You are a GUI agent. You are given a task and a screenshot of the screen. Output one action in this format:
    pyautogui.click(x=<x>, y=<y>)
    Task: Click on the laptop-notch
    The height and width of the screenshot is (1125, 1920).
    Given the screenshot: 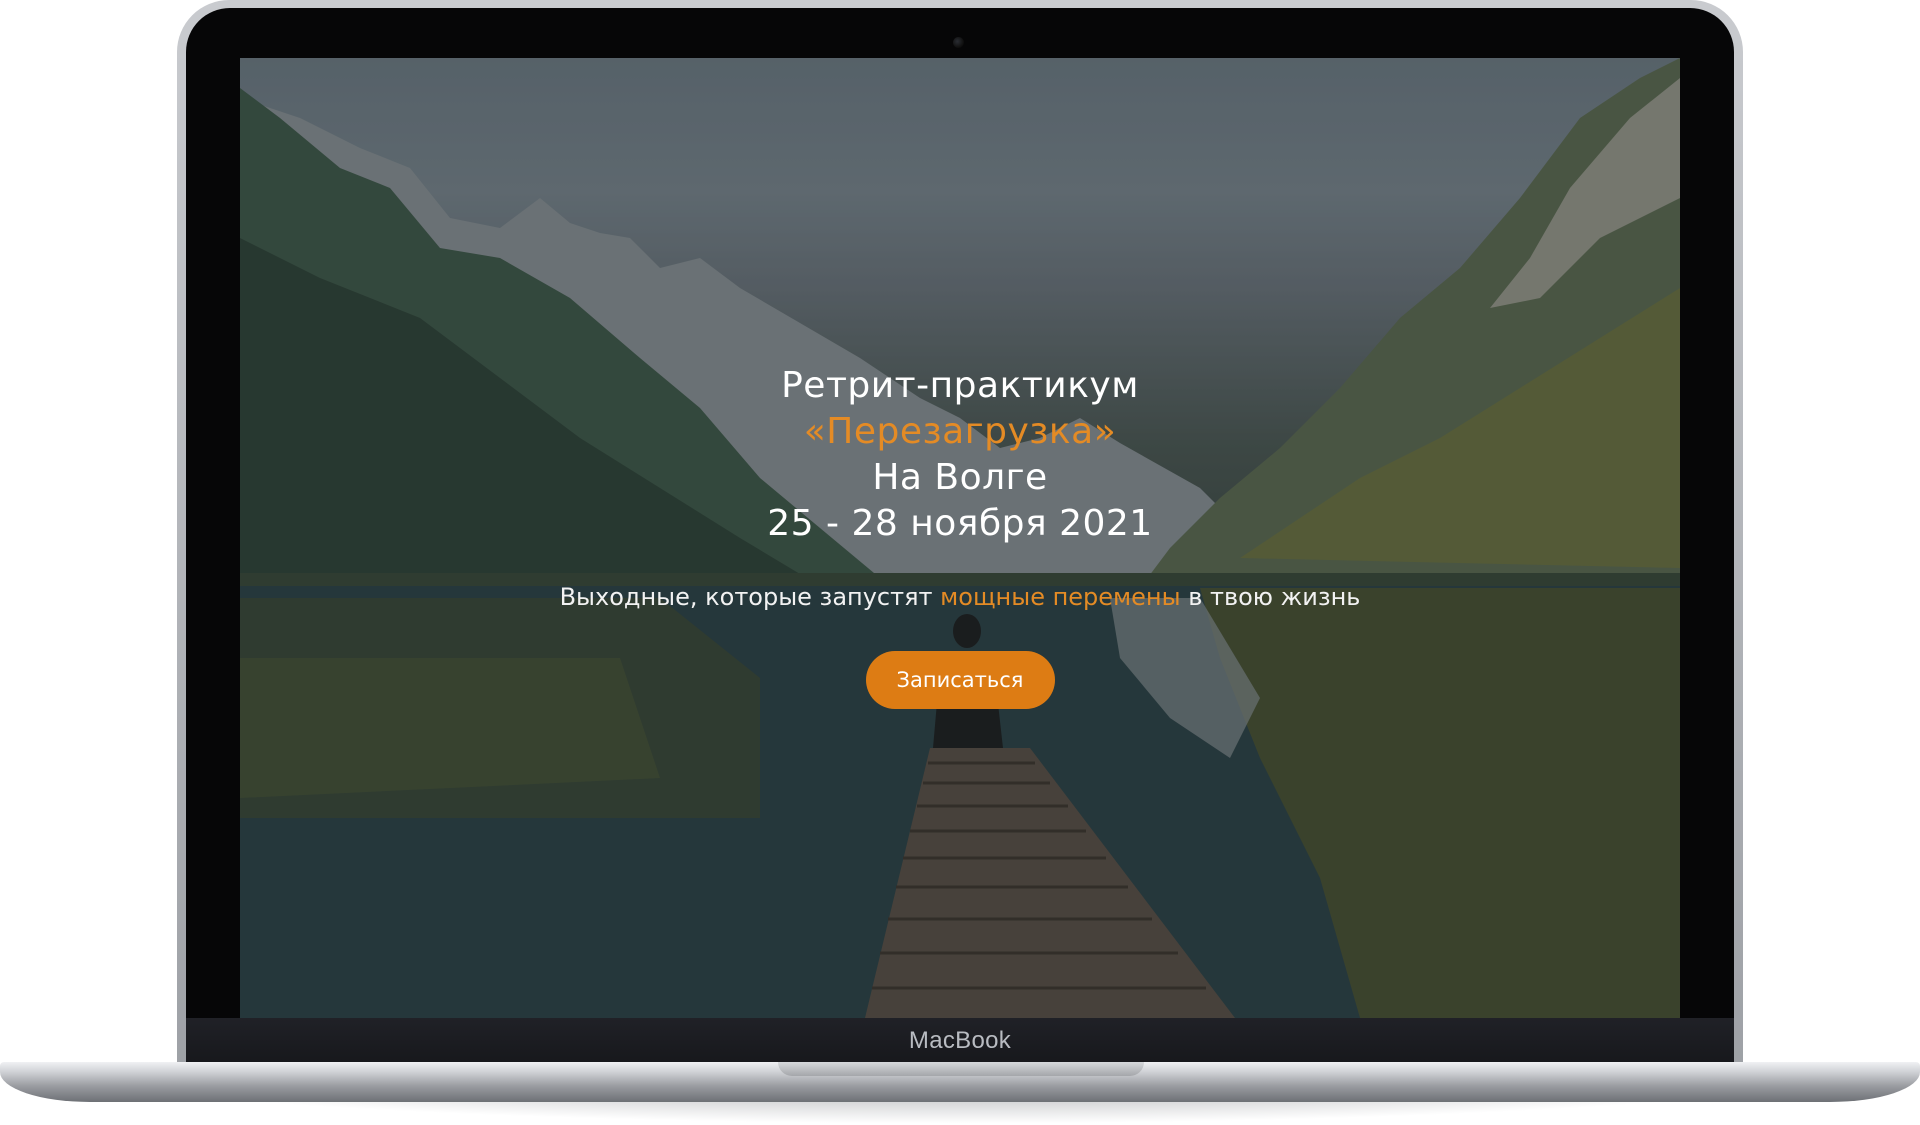 What is the action you would take?
    pyautogui.click(x=961, y=1069)
    